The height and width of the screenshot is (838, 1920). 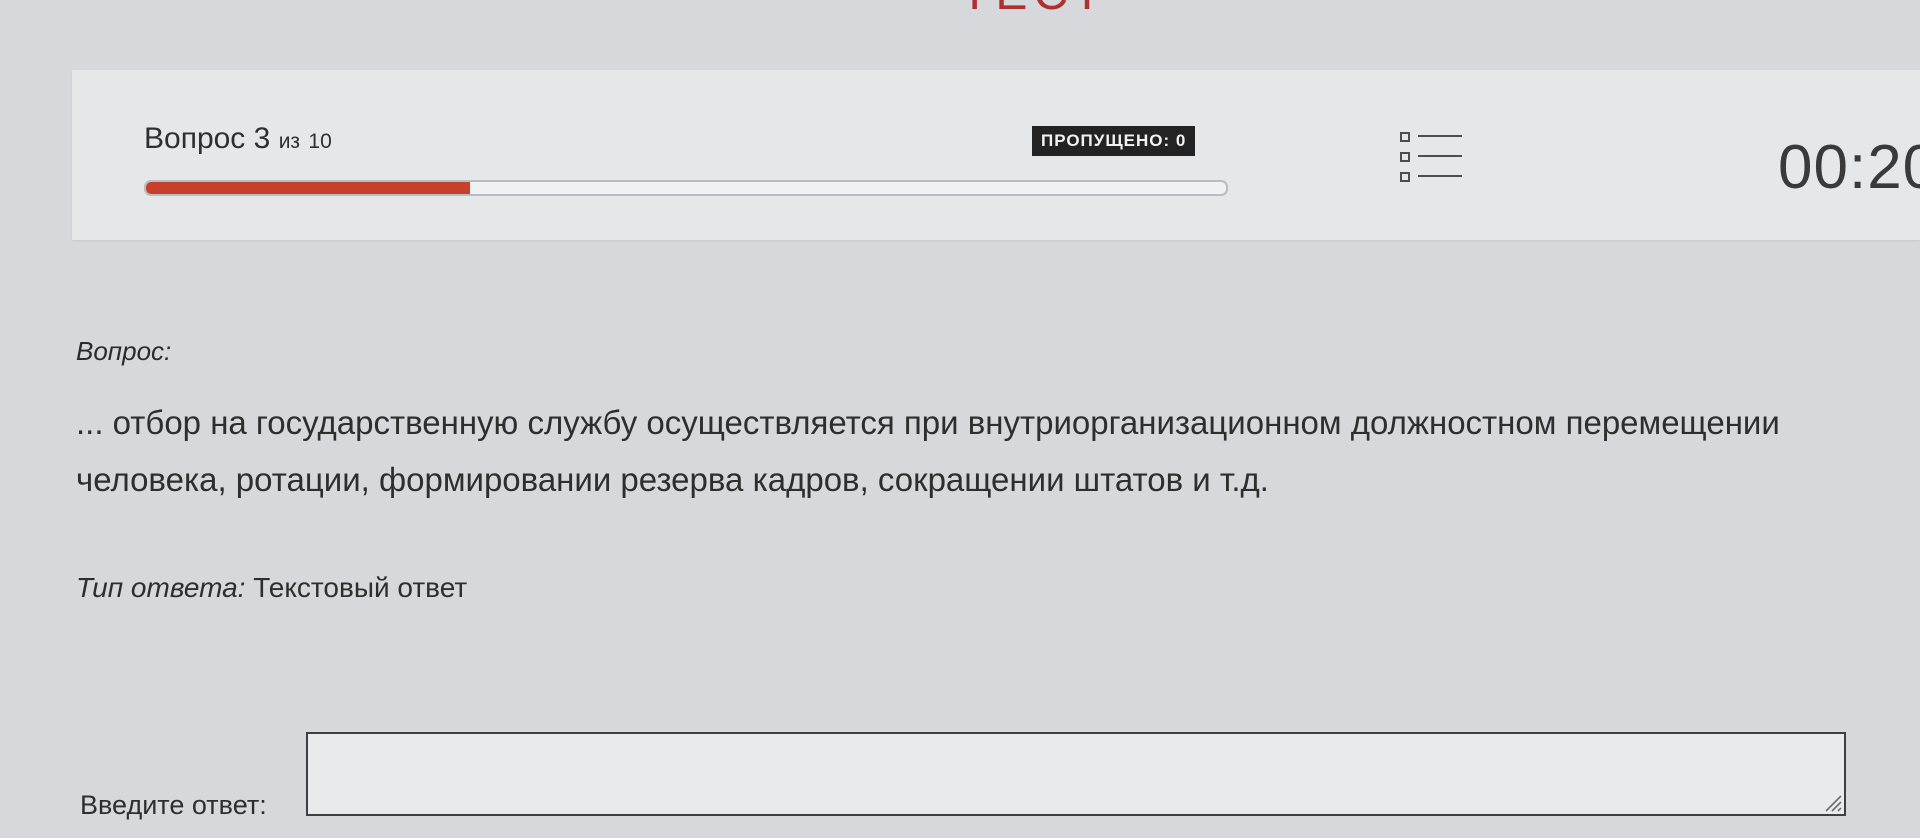 I want to click on question-list-icon, so click(x=1432, y=137).